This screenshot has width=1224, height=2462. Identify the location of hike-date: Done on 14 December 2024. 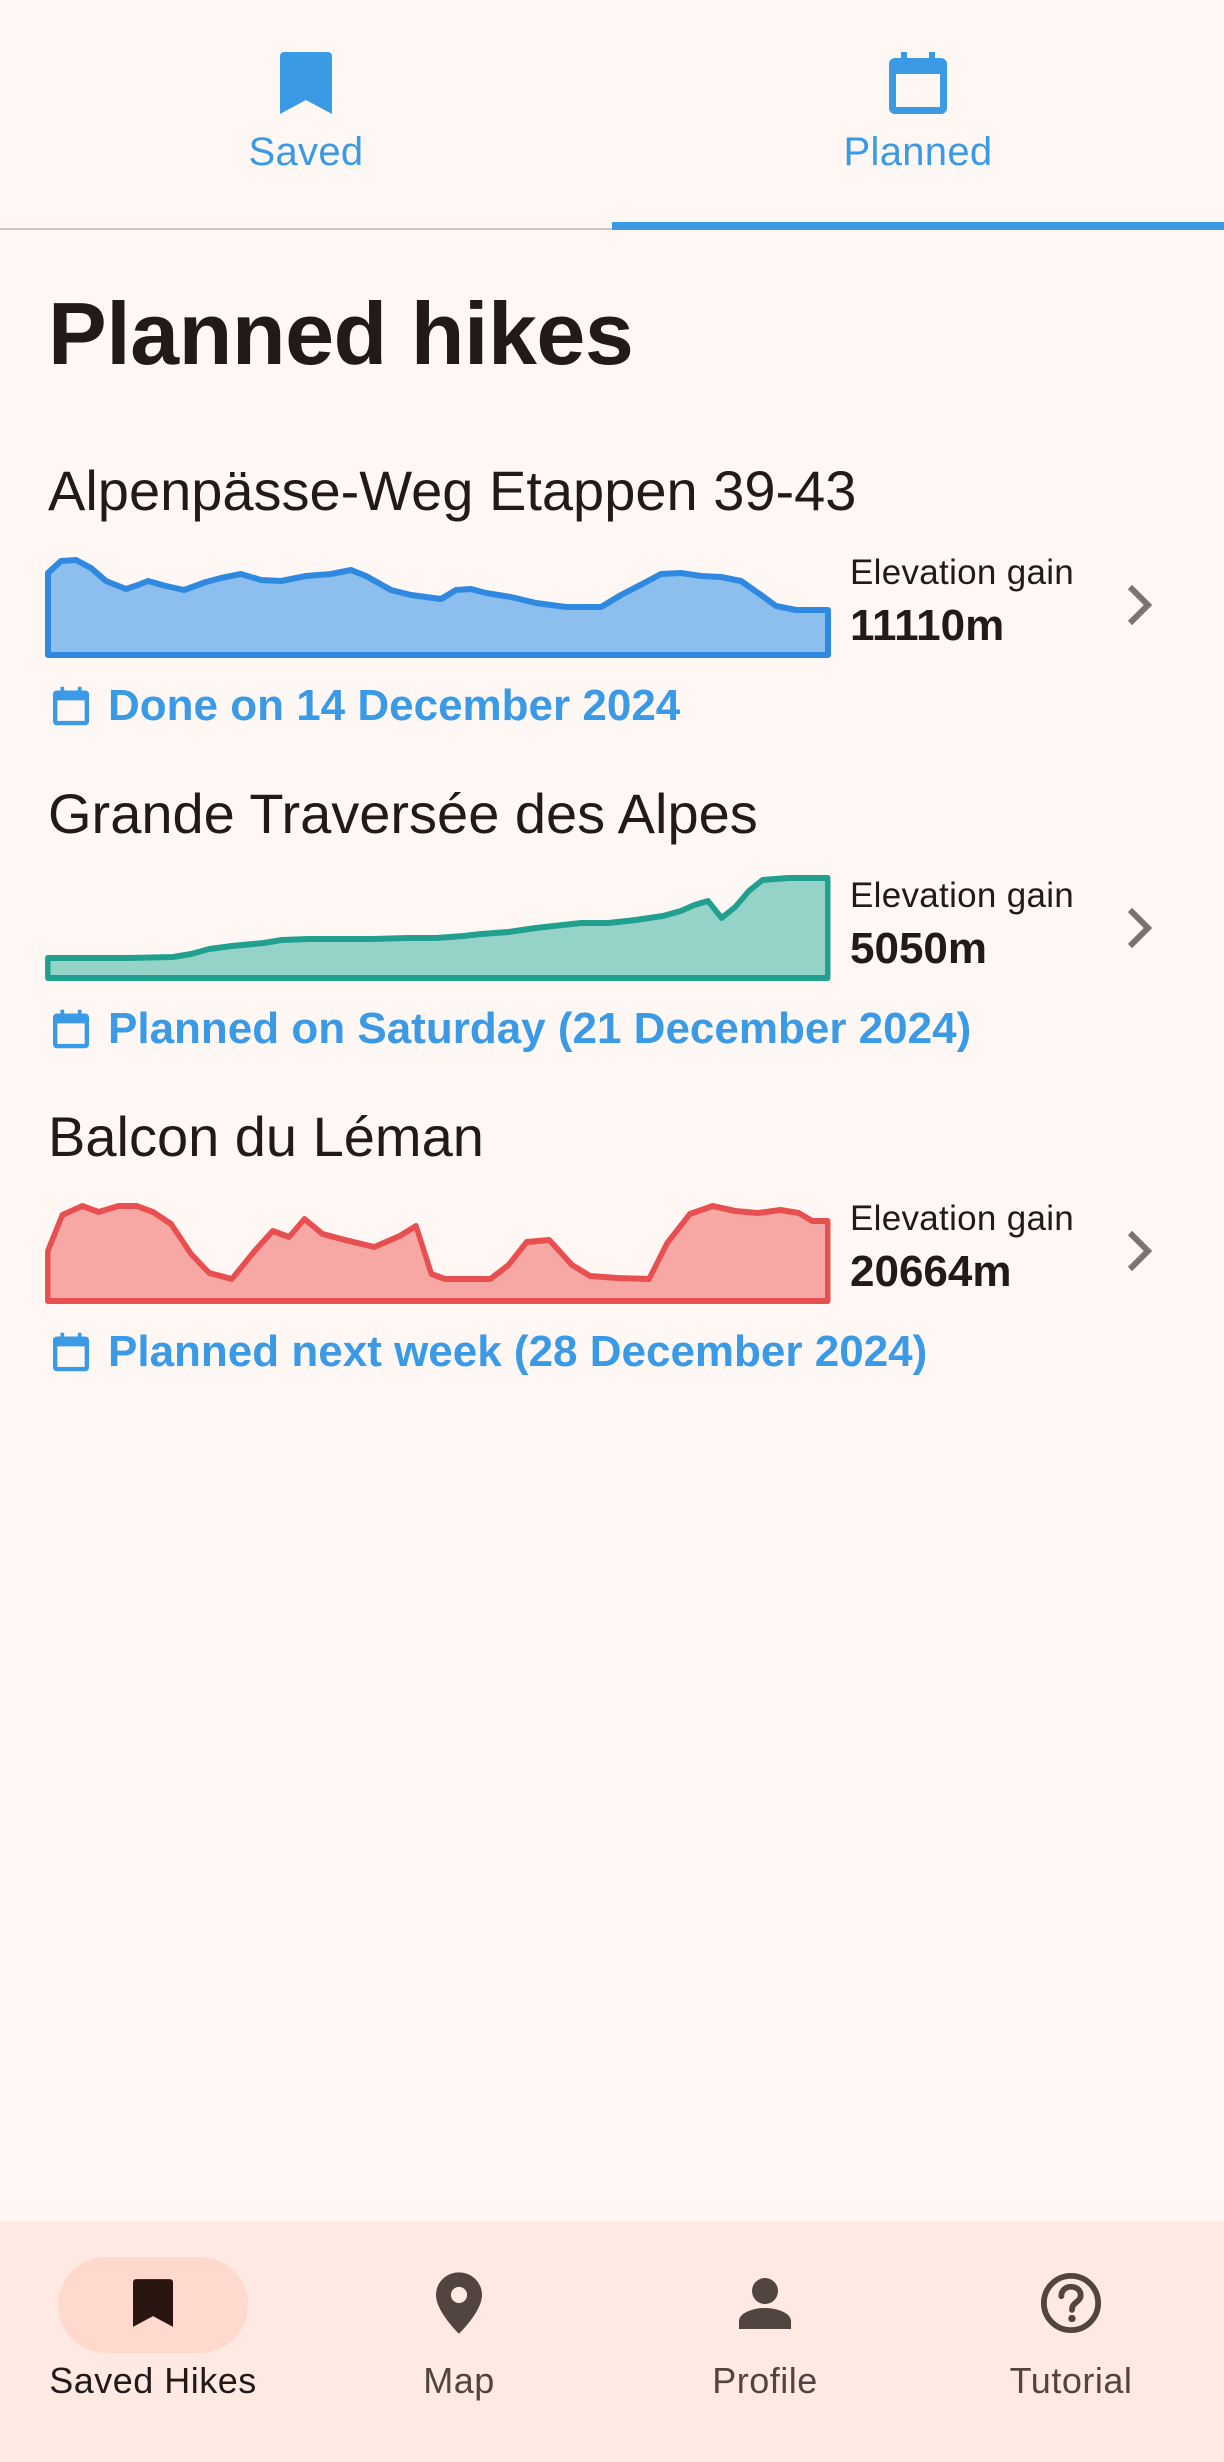
(364, 706).